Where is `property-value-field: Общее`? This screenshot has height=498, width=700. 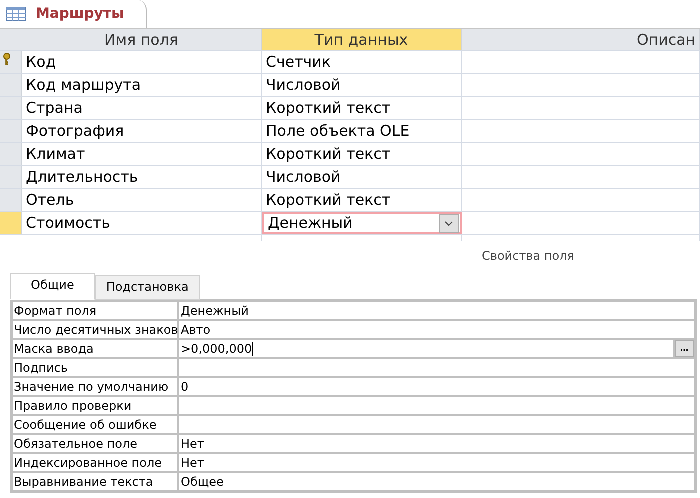
property-value-field: Общее is located at coordinates (436, 481).